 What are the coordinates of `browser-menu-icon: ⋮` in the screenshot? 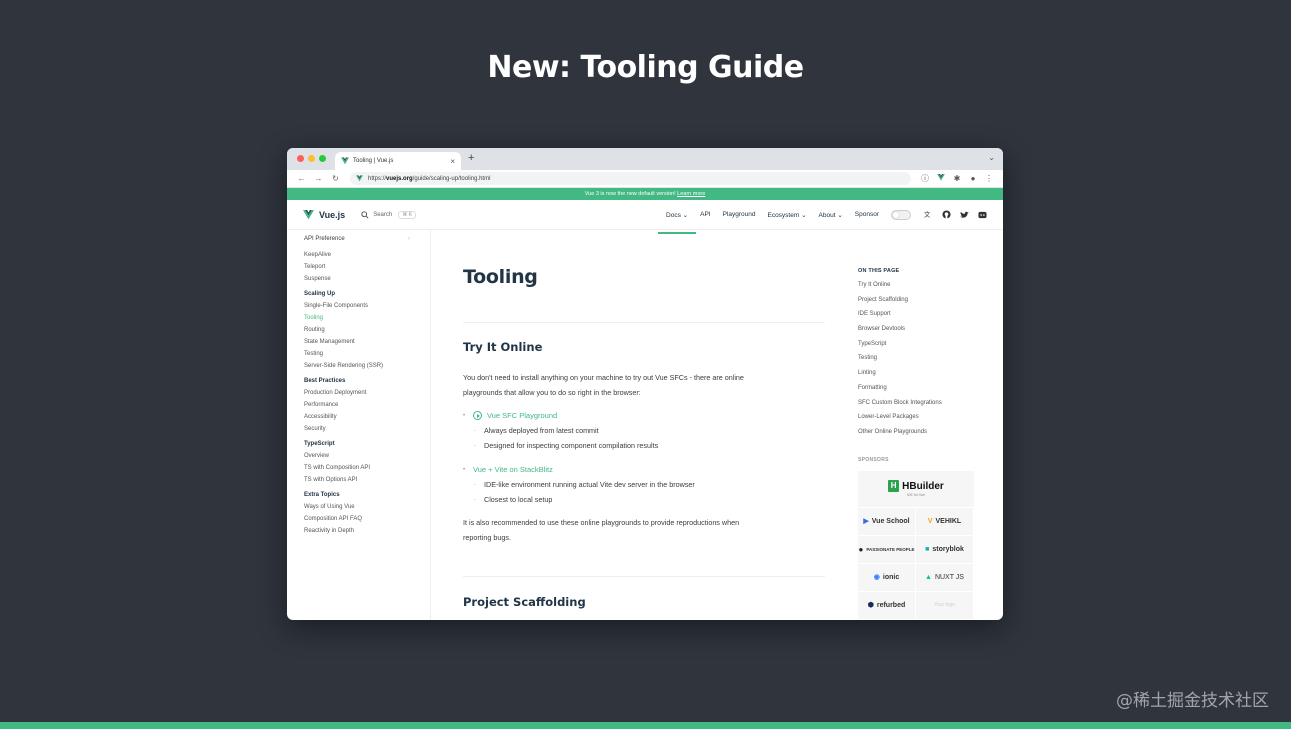 It's located at (989, 178).